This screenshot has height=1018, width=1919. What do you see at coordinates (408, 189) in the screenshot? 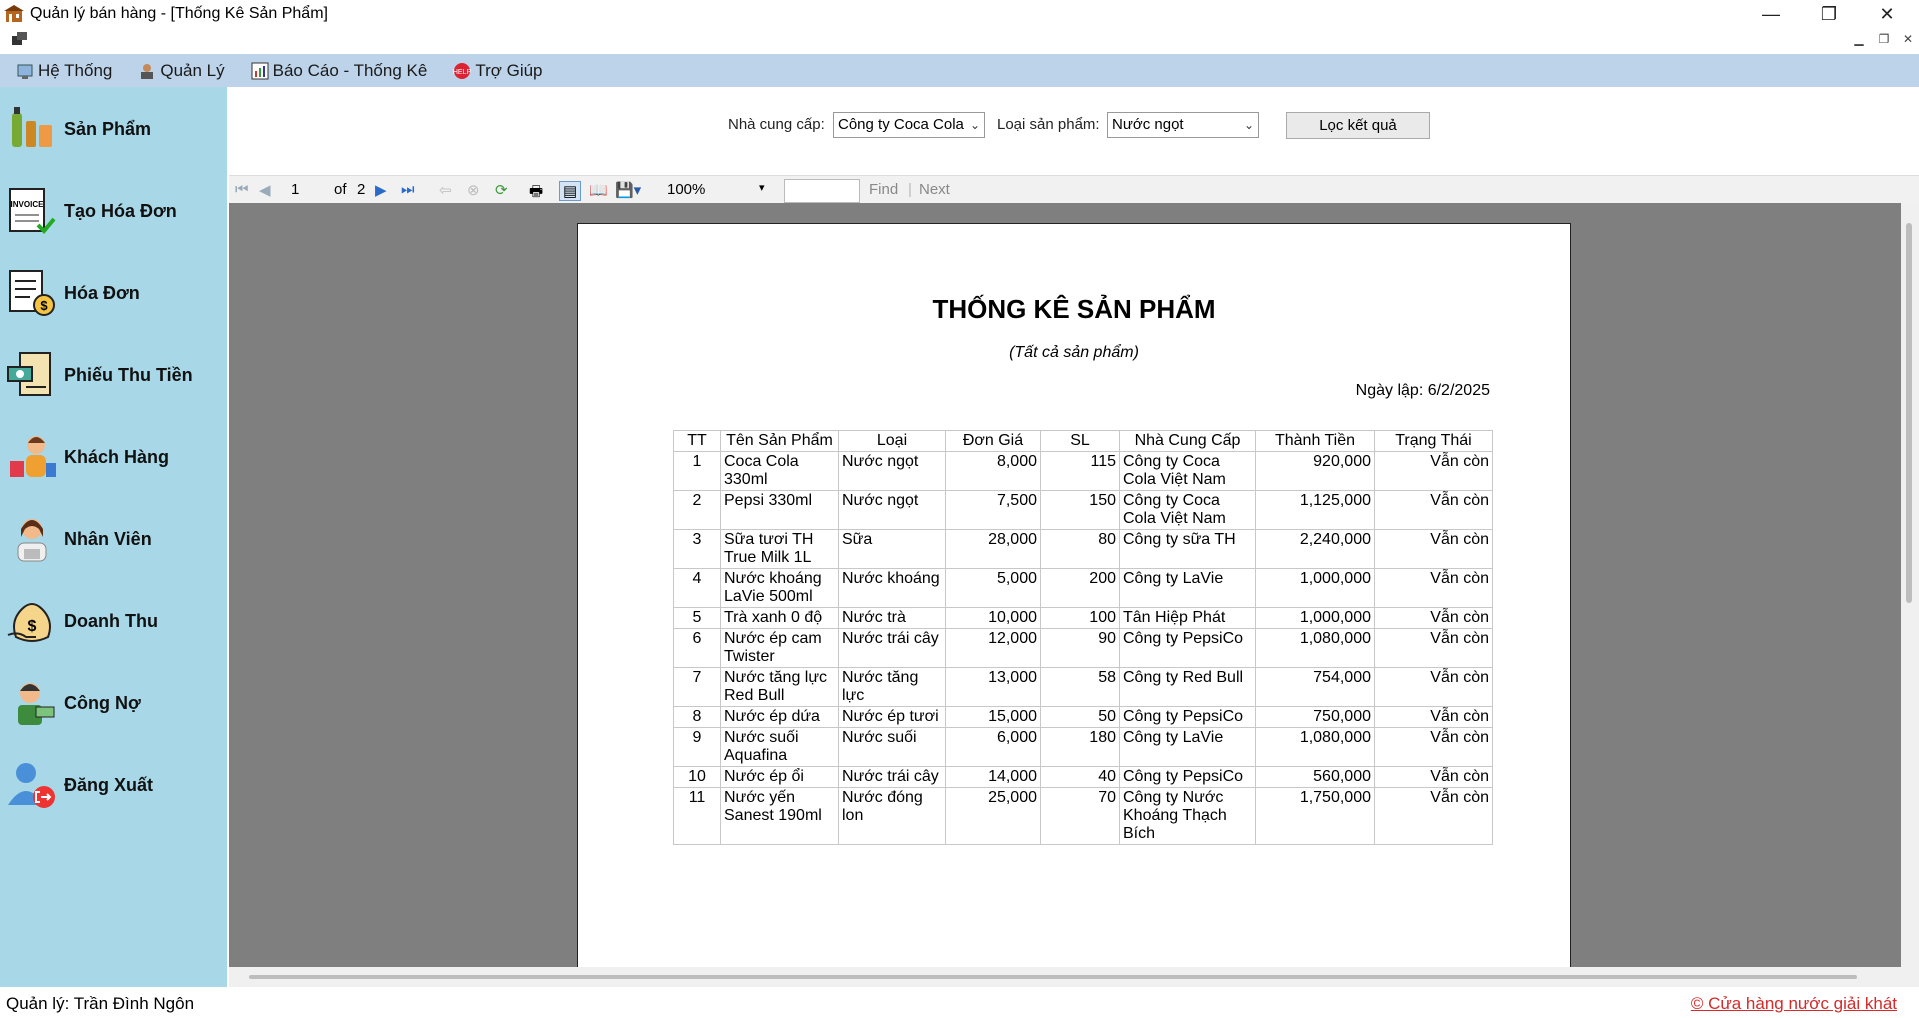
I see `last-page-icon: ⏭` at bounding box center [408, 189].